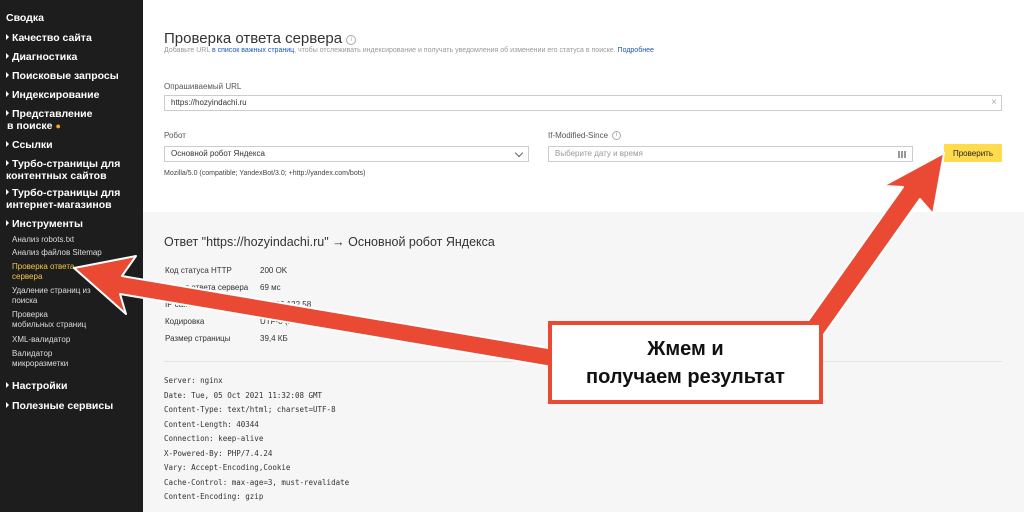  Describe the element at coordinates (994, 103) in the screenshot. I see `clear-icon: ×` at that location.